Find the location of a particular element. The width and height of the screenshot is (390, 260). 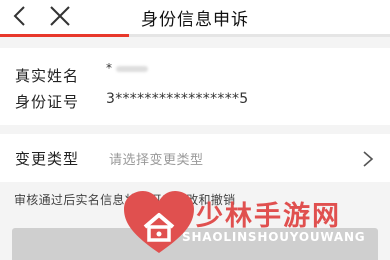

real-name-label: 真实姓名 is located at coordinates (47, 76).